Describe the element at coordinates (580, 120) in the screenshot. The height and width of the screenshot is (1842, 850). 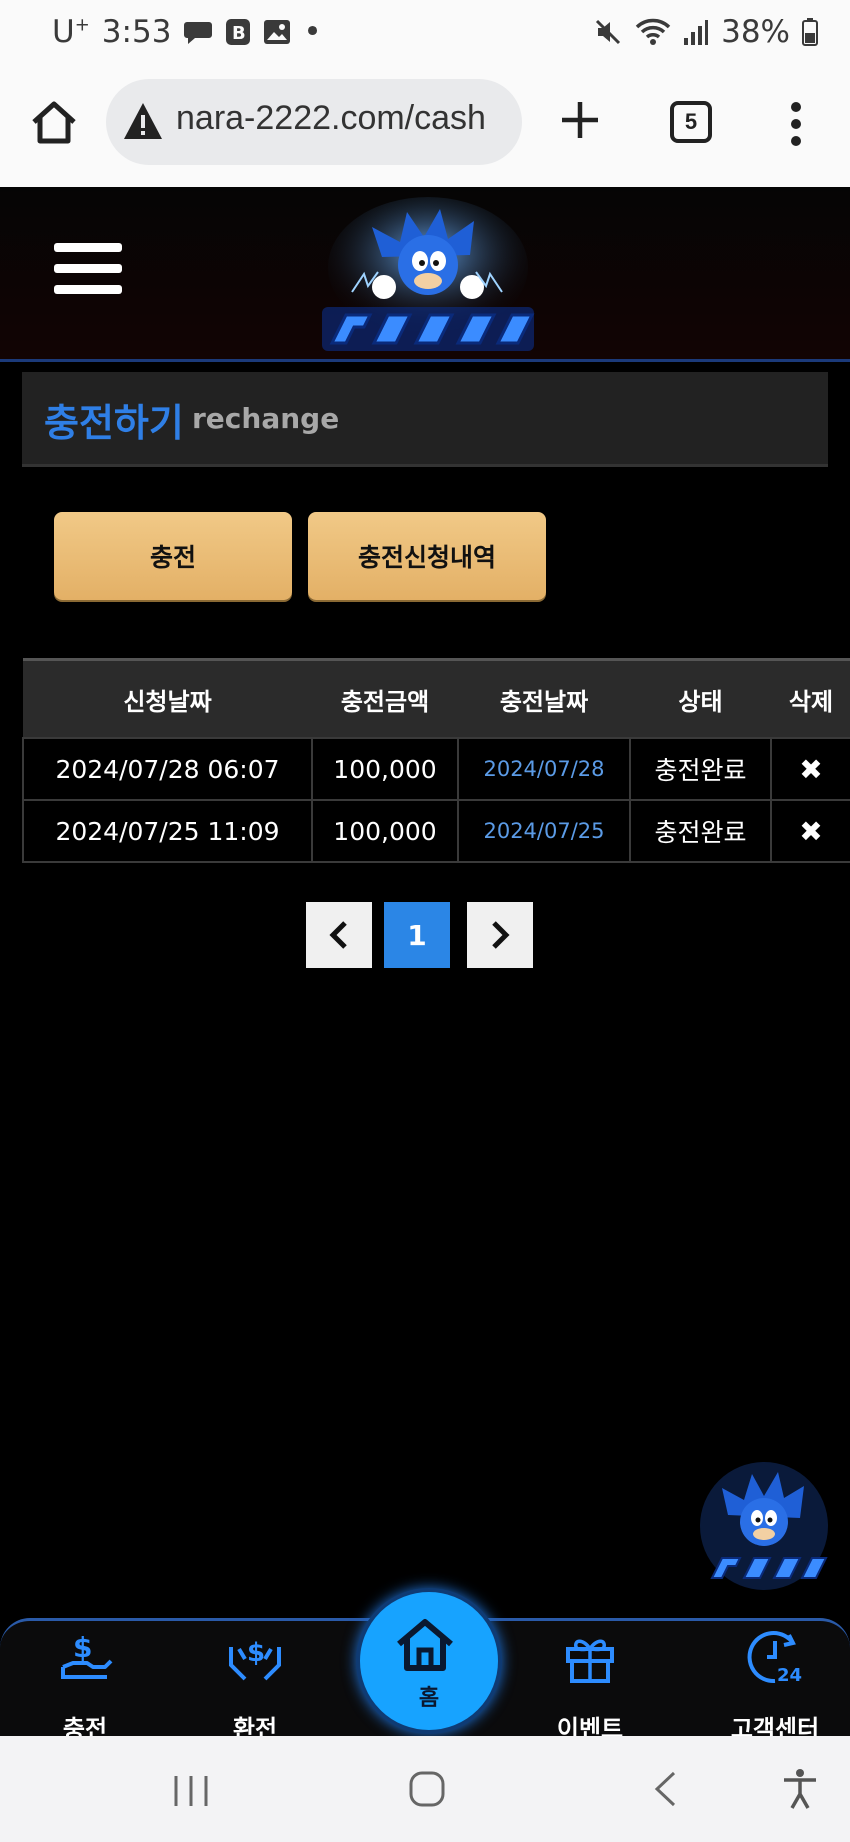
I see `plus-icon` at that location.